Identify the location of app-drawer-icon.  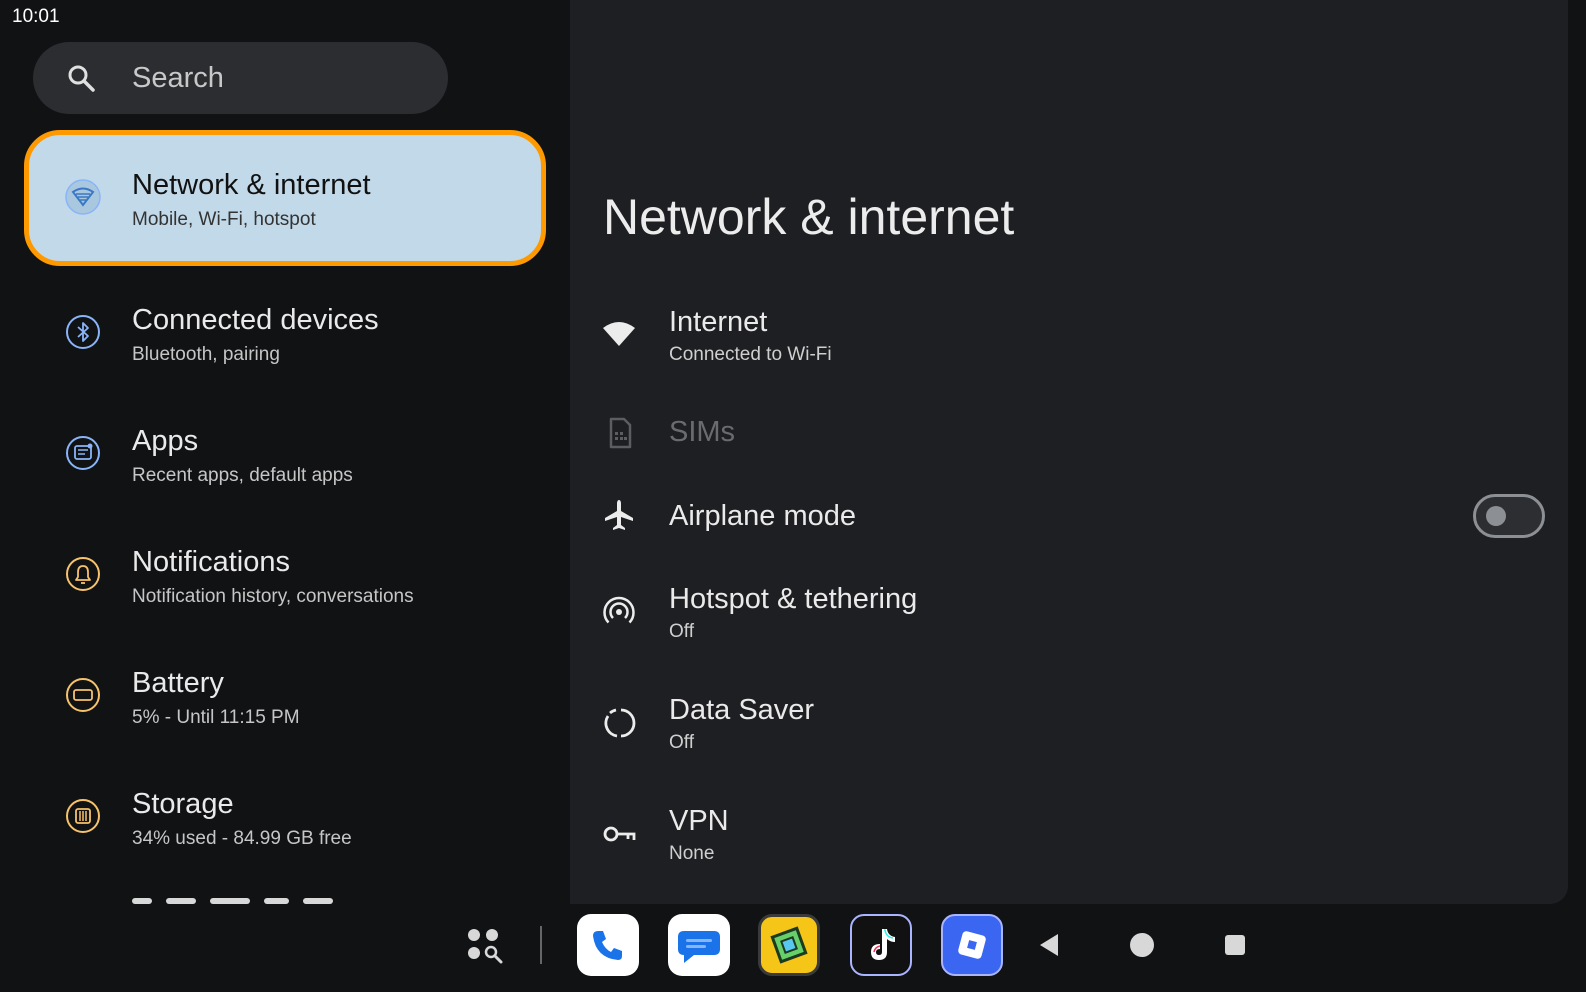
(484, 945).